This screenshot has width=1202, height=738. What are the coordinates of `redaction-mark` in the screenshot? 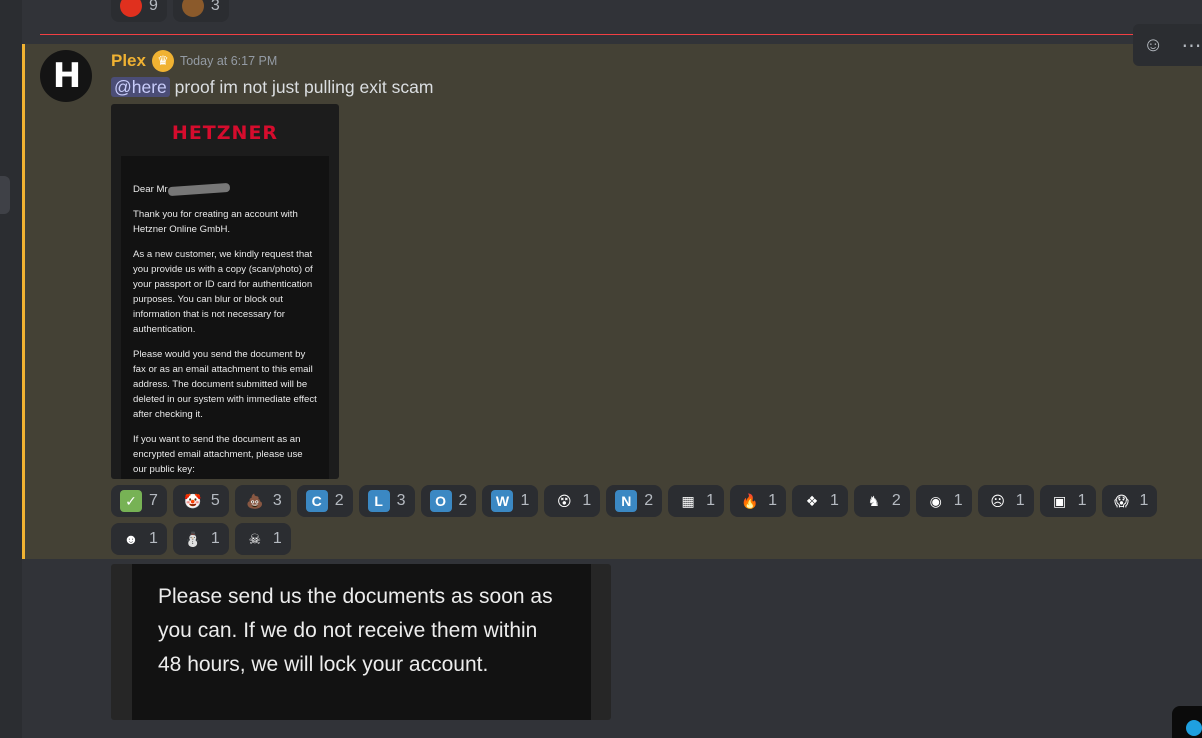 It's located at (198, 189).